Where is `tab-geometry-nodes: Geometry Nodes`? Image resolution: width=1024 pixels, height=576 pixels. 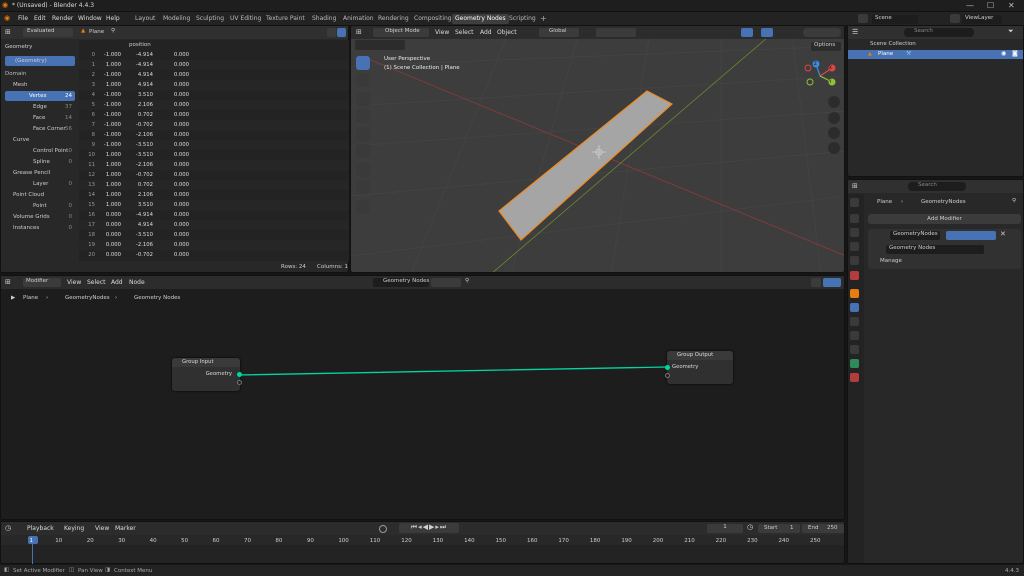 tab-geometry-nodes: Geometry Nodes is located at coordinates (480, 19).